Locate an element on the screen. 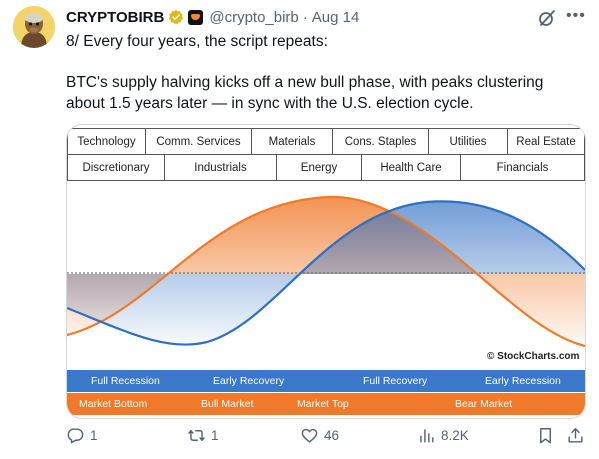 This screenshot has height=459, width=599. sector-real-estate: Real Estate is located at coordinates (546, 141).